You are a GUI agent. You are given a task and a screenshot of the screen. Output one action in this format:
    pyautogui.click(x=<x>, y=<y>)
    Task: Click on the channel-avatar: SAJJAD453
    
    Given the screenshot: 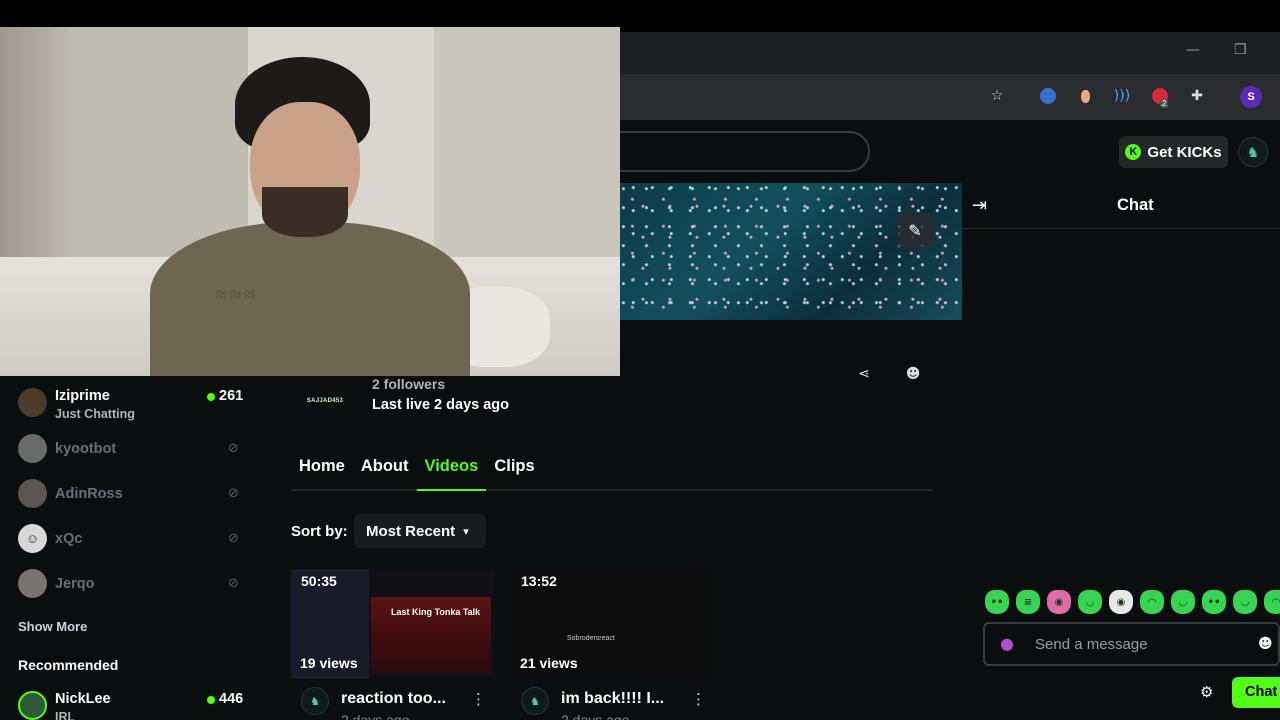 What is the action you would take?
    pyautogui.click(x=325, y=392)
    